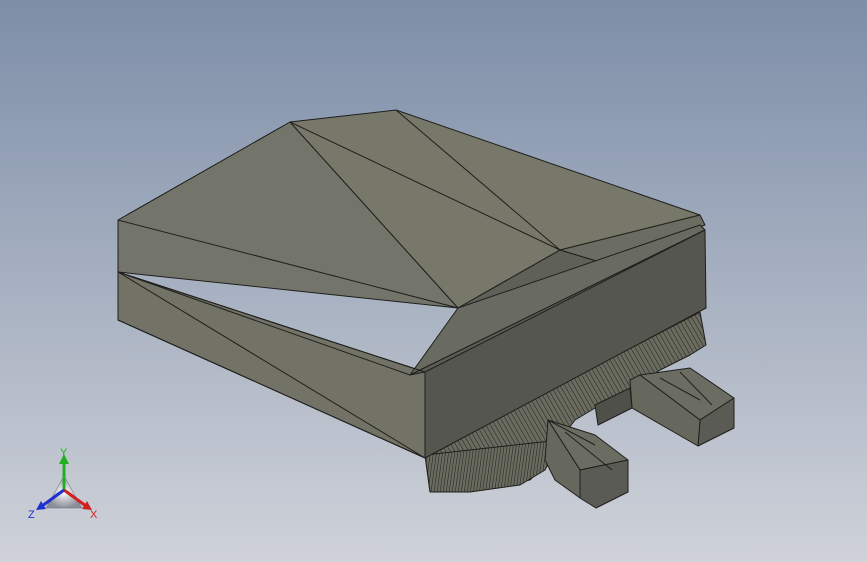 This screenshot has height=562, width=867. I want to click on x-axis-label: X, so click(94, 515).